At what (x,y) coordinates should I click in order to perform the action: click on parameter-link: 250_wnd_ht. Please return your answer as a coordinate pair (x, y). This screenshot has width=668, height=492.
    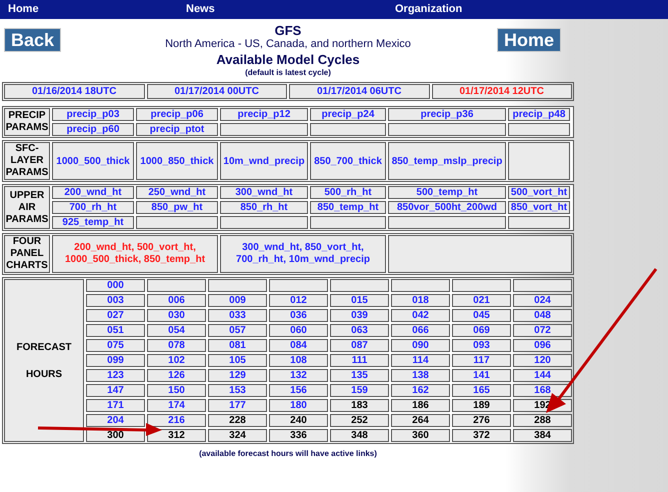
    Looking at the image, I should click on (177, 192).